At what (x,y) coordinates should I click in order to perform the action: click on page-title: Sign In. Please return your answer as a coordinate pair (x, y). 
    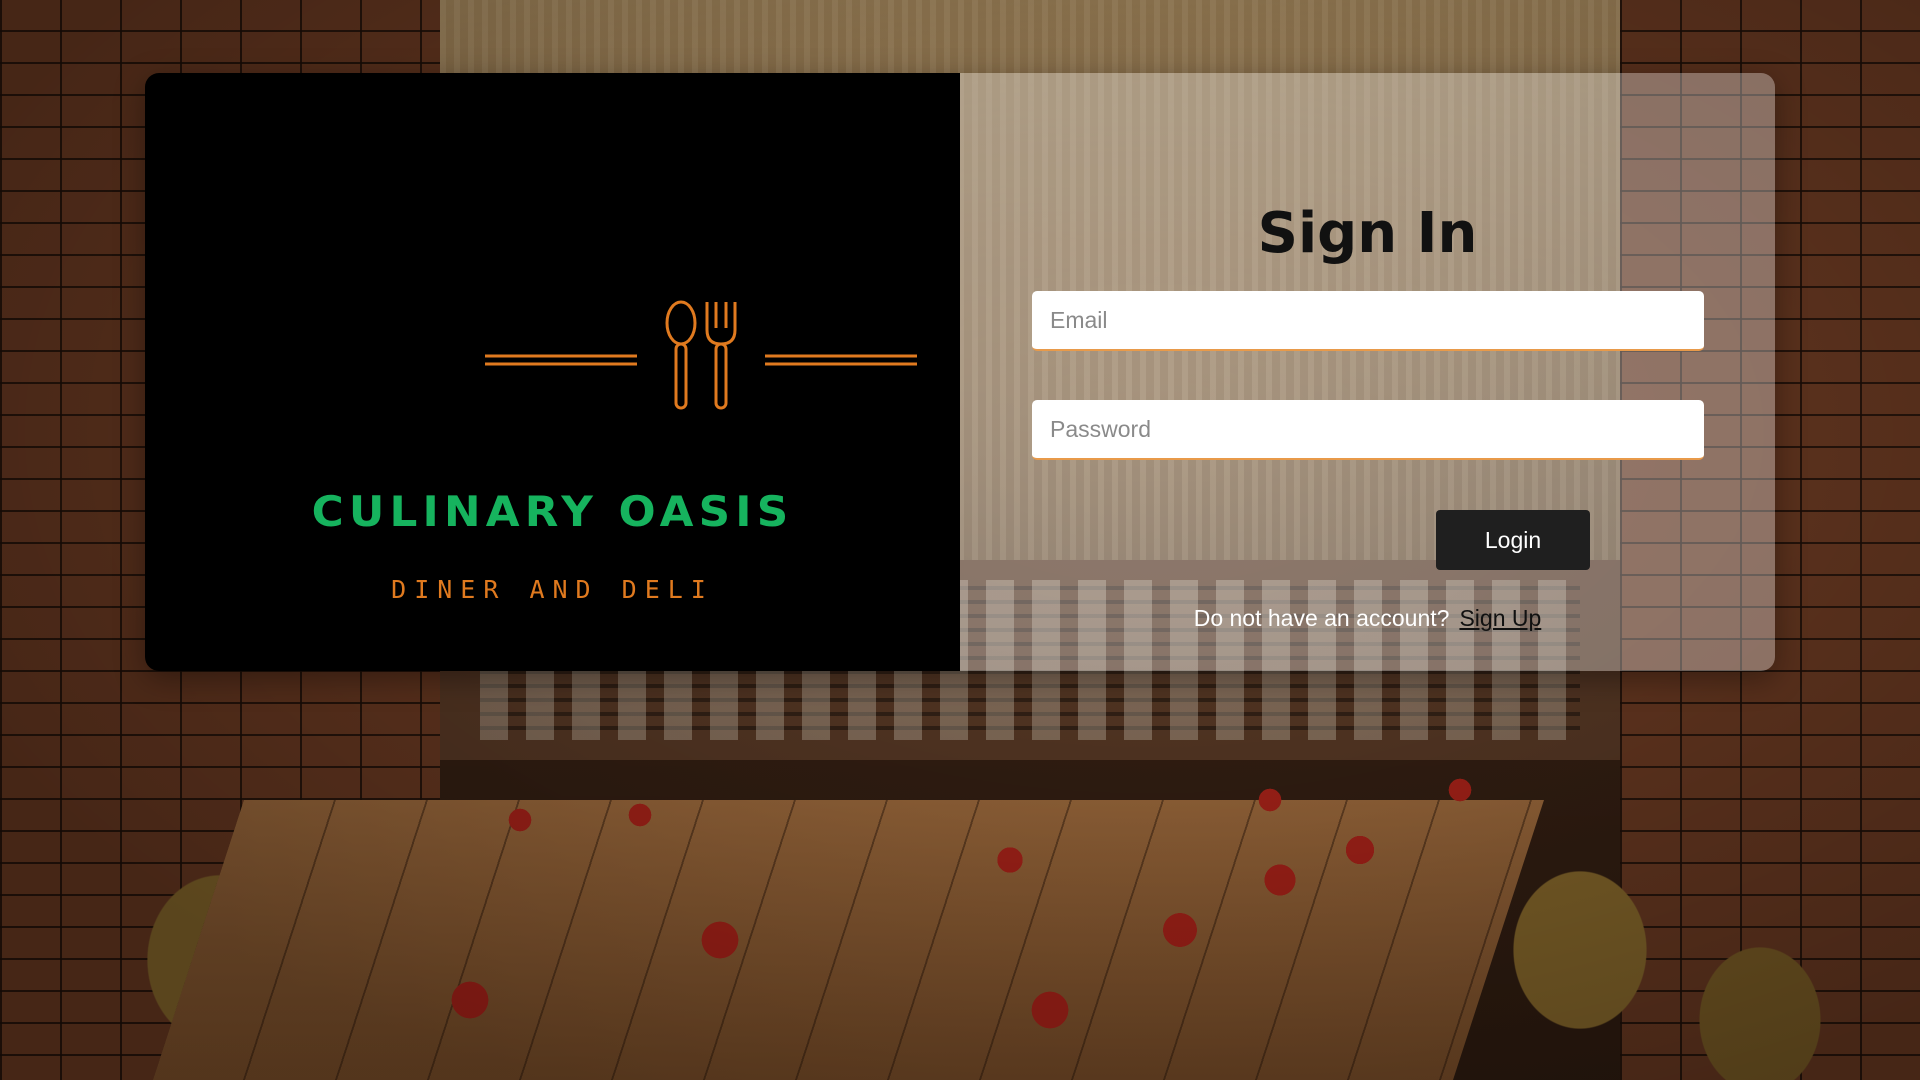
    Looking at the image, I should click on (1367, 233).